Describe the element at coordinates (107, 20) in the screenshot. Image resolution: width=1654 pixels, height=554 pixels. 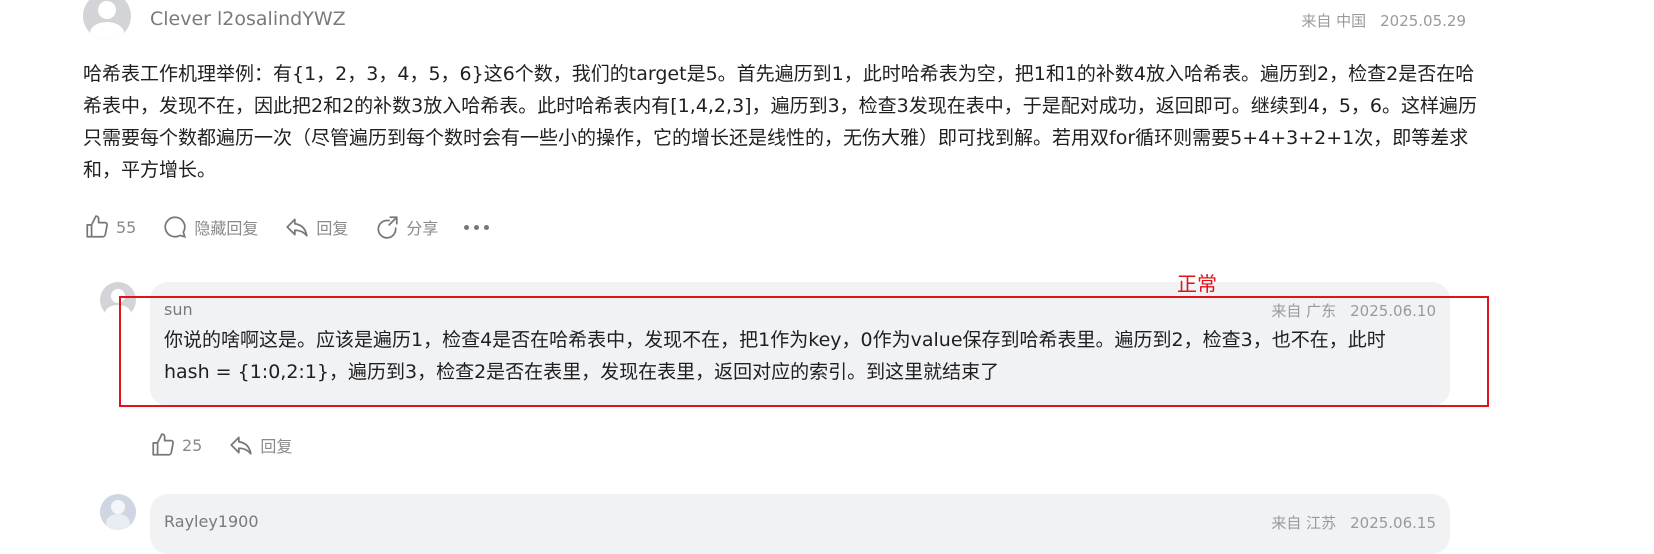
I see `avatar` at that location.